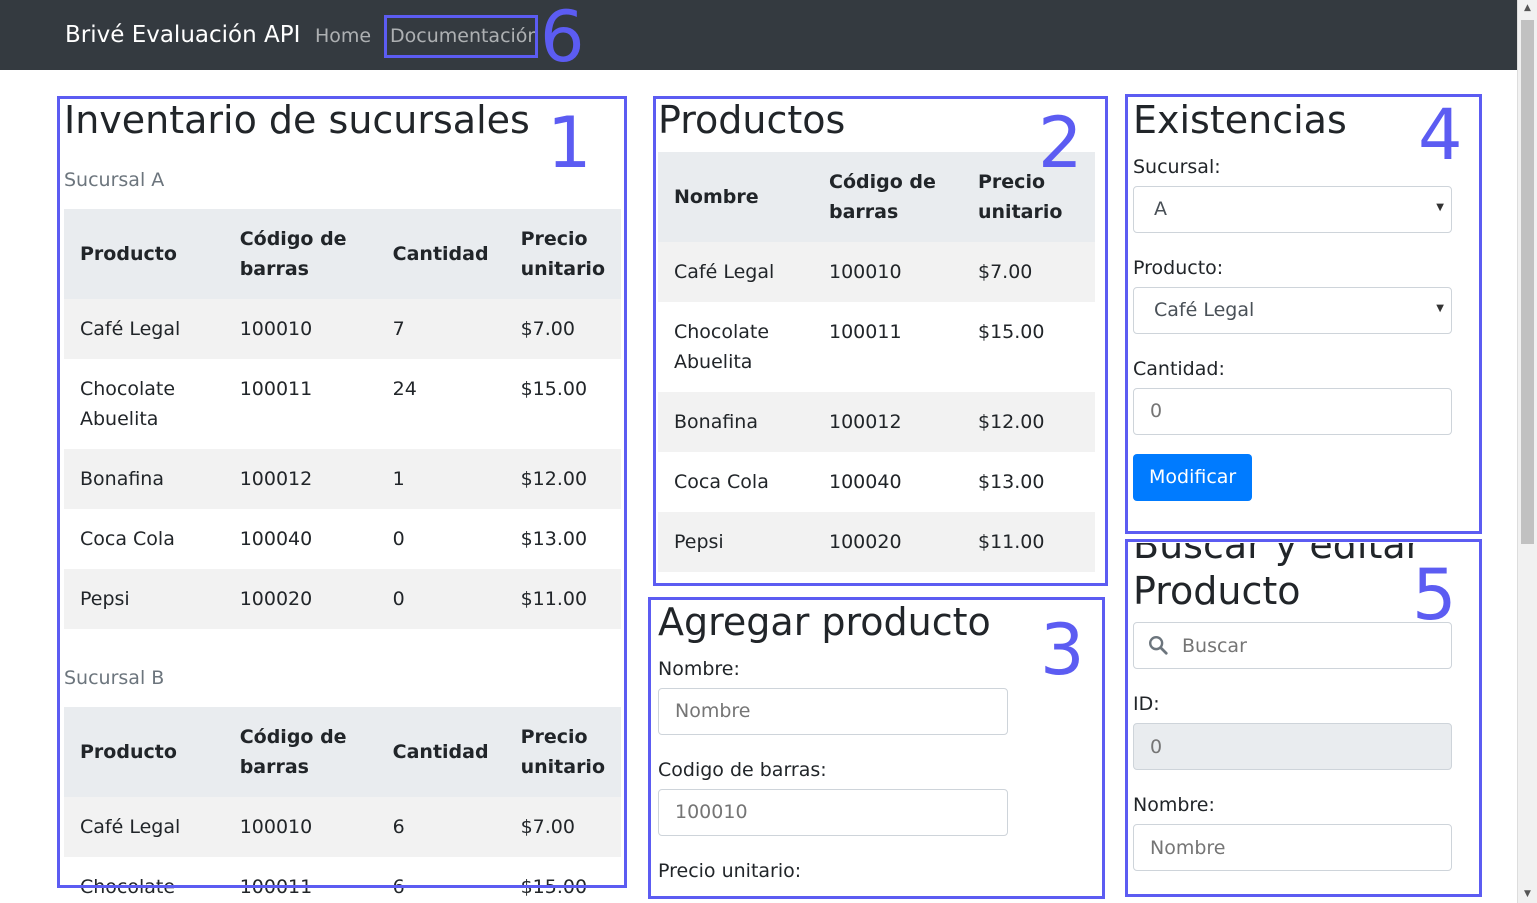  I want to click on annotation-number-2: 2, so click(1060, 143).